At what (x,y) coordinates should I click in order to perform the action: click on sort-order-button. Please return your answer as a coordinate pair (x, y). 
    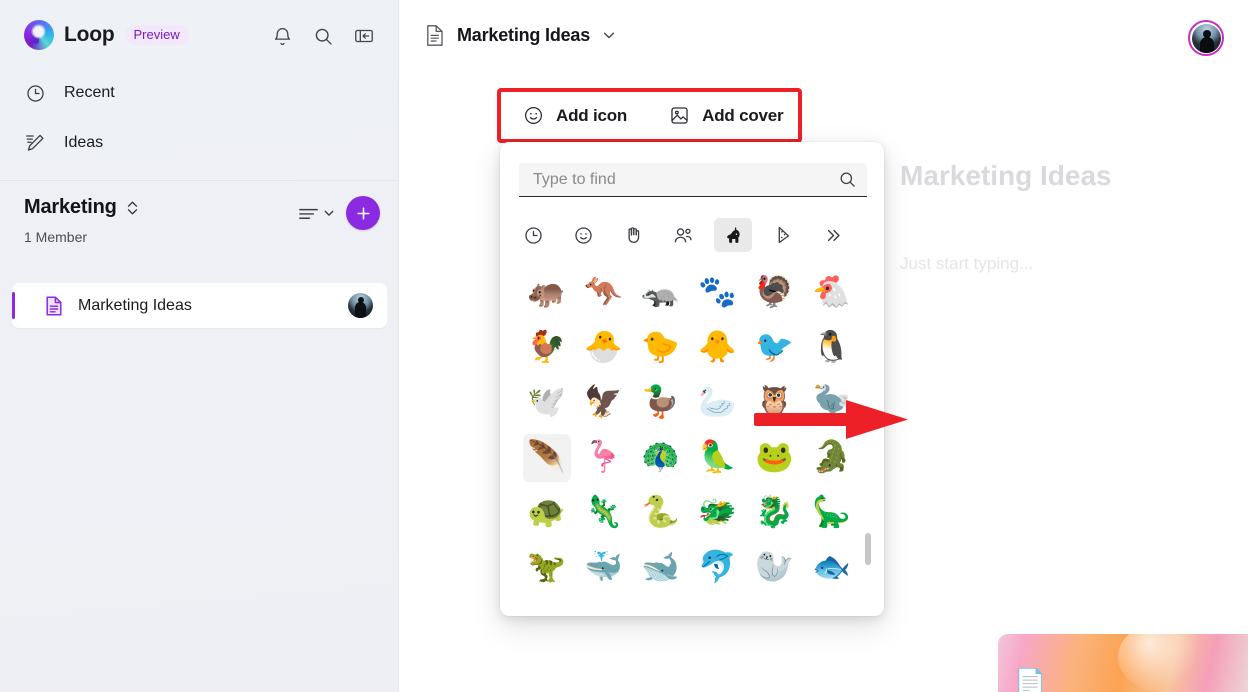
    Looking at the image, I should click on (316, 213).